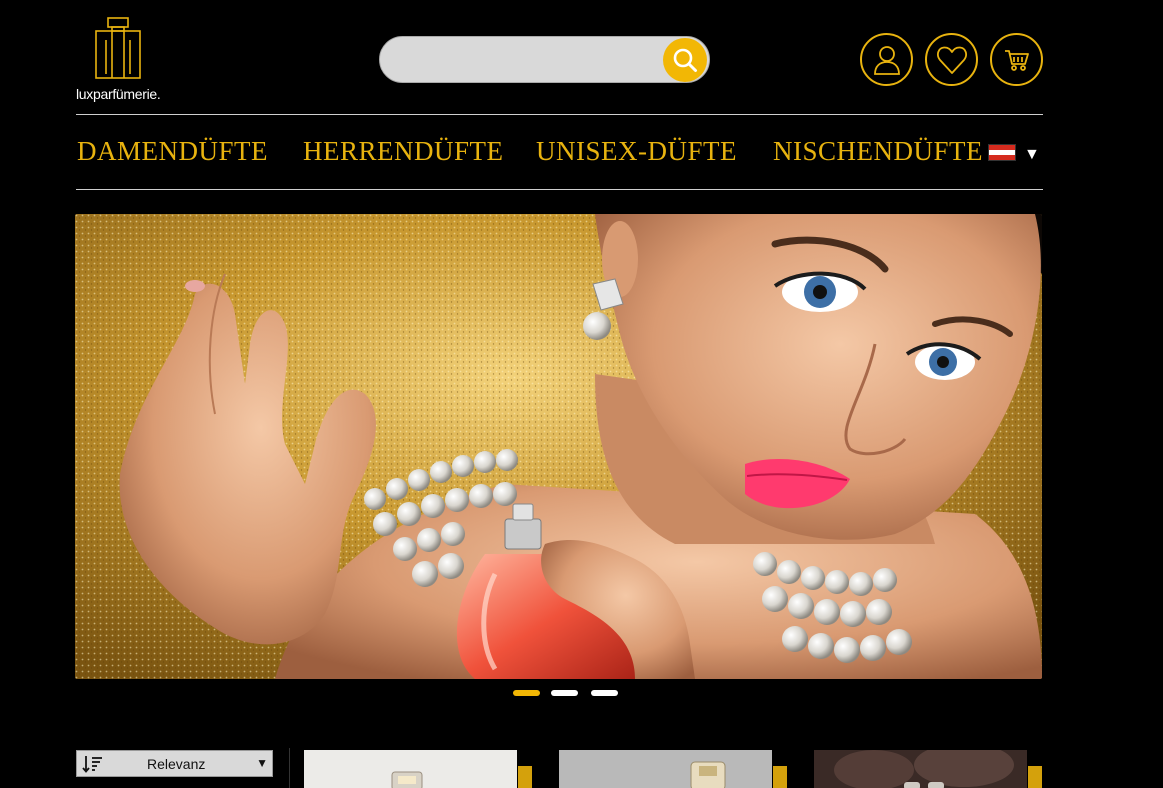 The width and height of the screenshot is (1163, 788). I want to click on language-selector: ▼, so click(1015, 155).